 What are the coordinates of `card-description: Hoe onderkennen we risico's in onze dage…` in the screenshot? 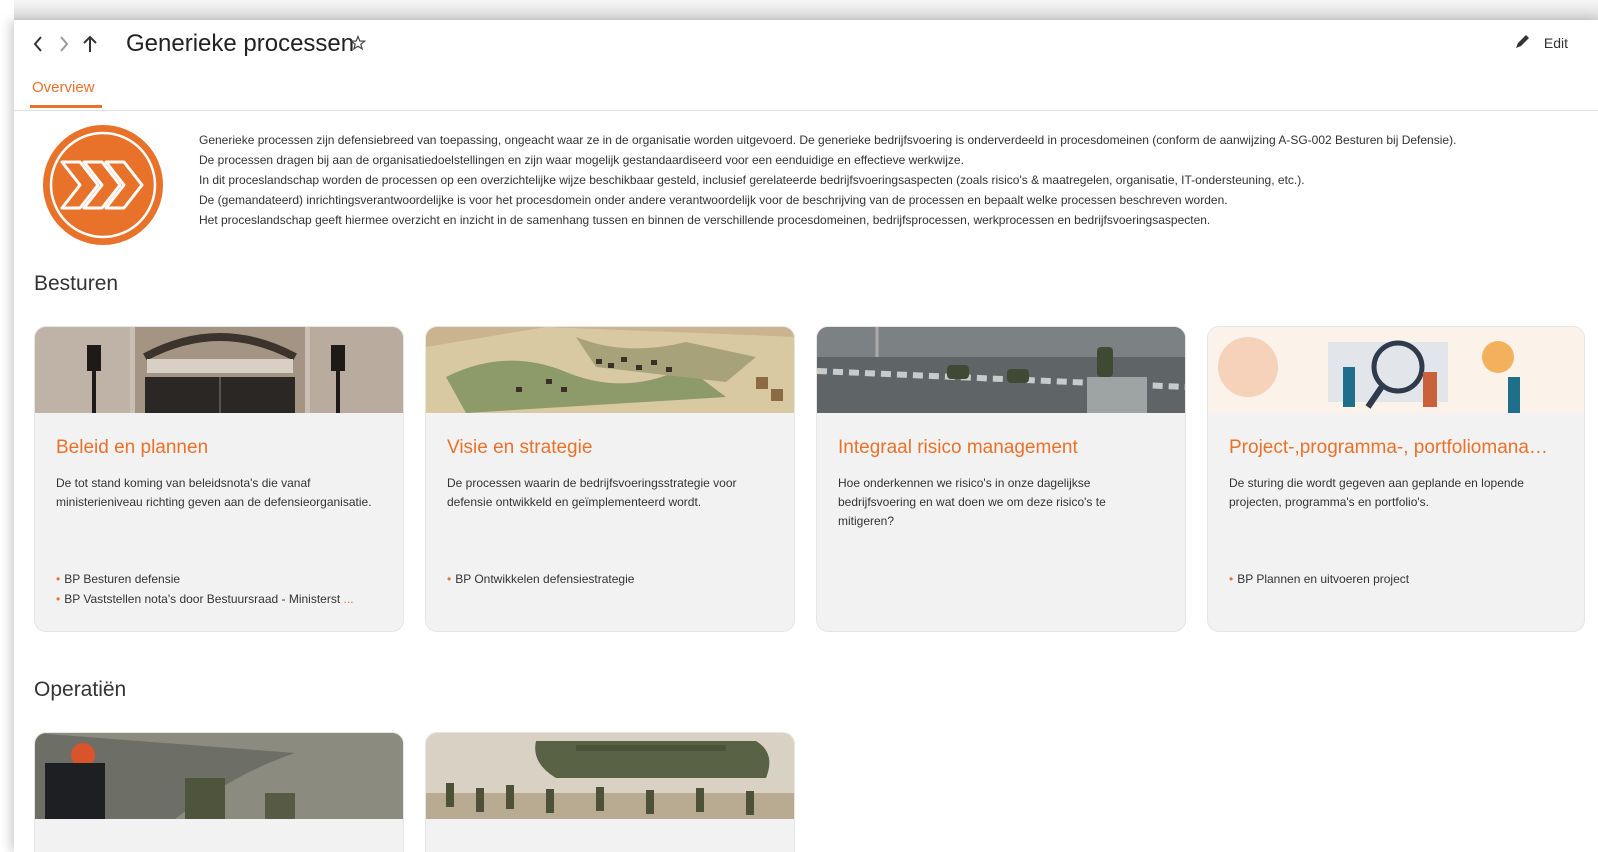 It's located at (972, 502).